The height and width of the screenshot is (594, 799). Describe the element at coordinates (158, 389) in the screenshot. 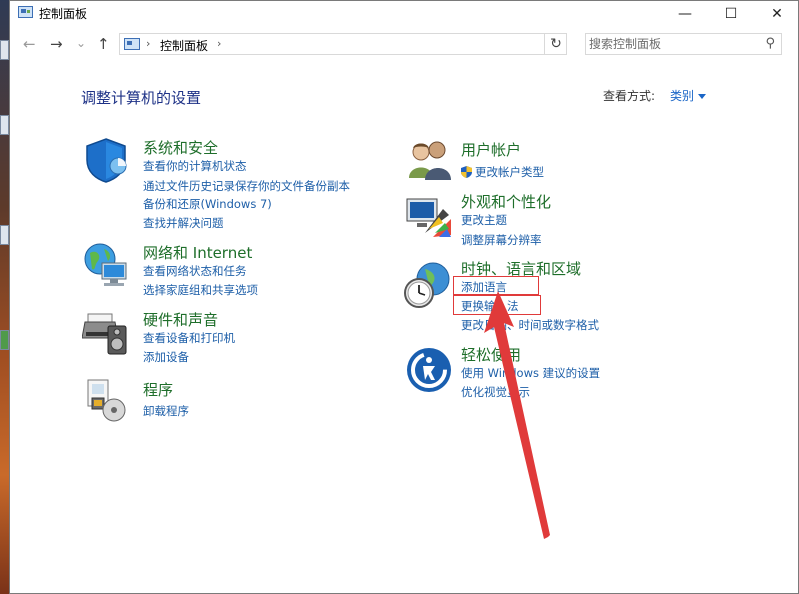

I see `category-programs: 程序` at that location.